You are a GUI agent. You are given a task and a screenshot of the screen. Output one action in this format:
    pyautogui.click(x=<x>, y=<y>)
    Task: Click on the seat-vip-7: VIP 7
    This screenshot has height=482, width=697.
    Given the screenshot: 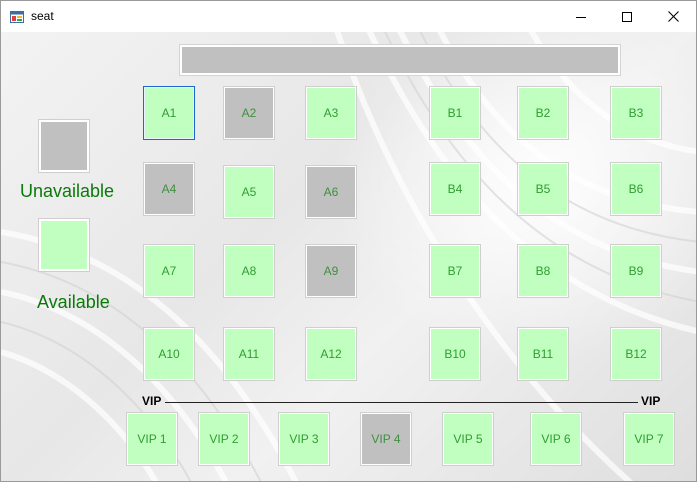 What is the action you would take?
    pyautogui.click(x=649, y=439)
    